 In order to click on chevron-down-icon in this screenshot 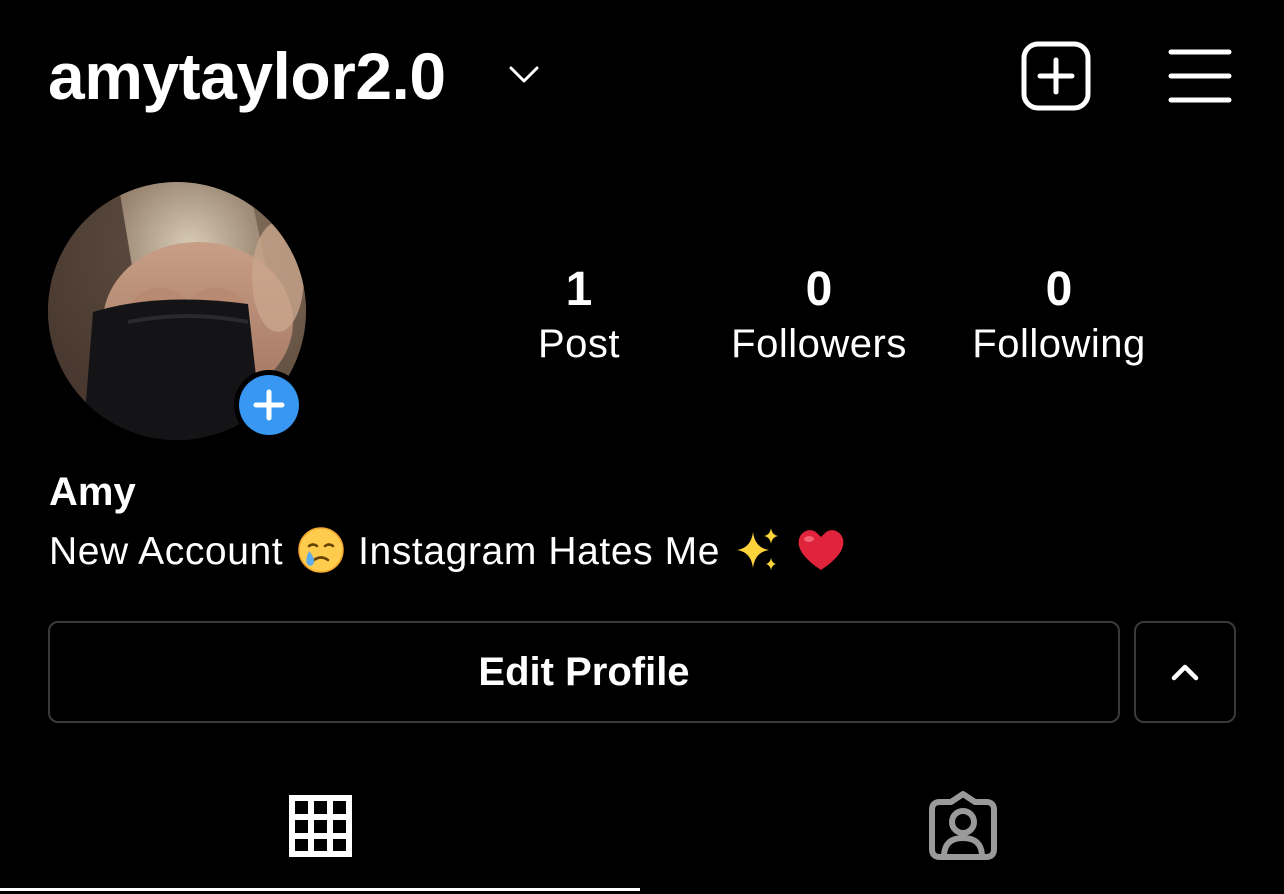, I will do `click(524, 74)`.